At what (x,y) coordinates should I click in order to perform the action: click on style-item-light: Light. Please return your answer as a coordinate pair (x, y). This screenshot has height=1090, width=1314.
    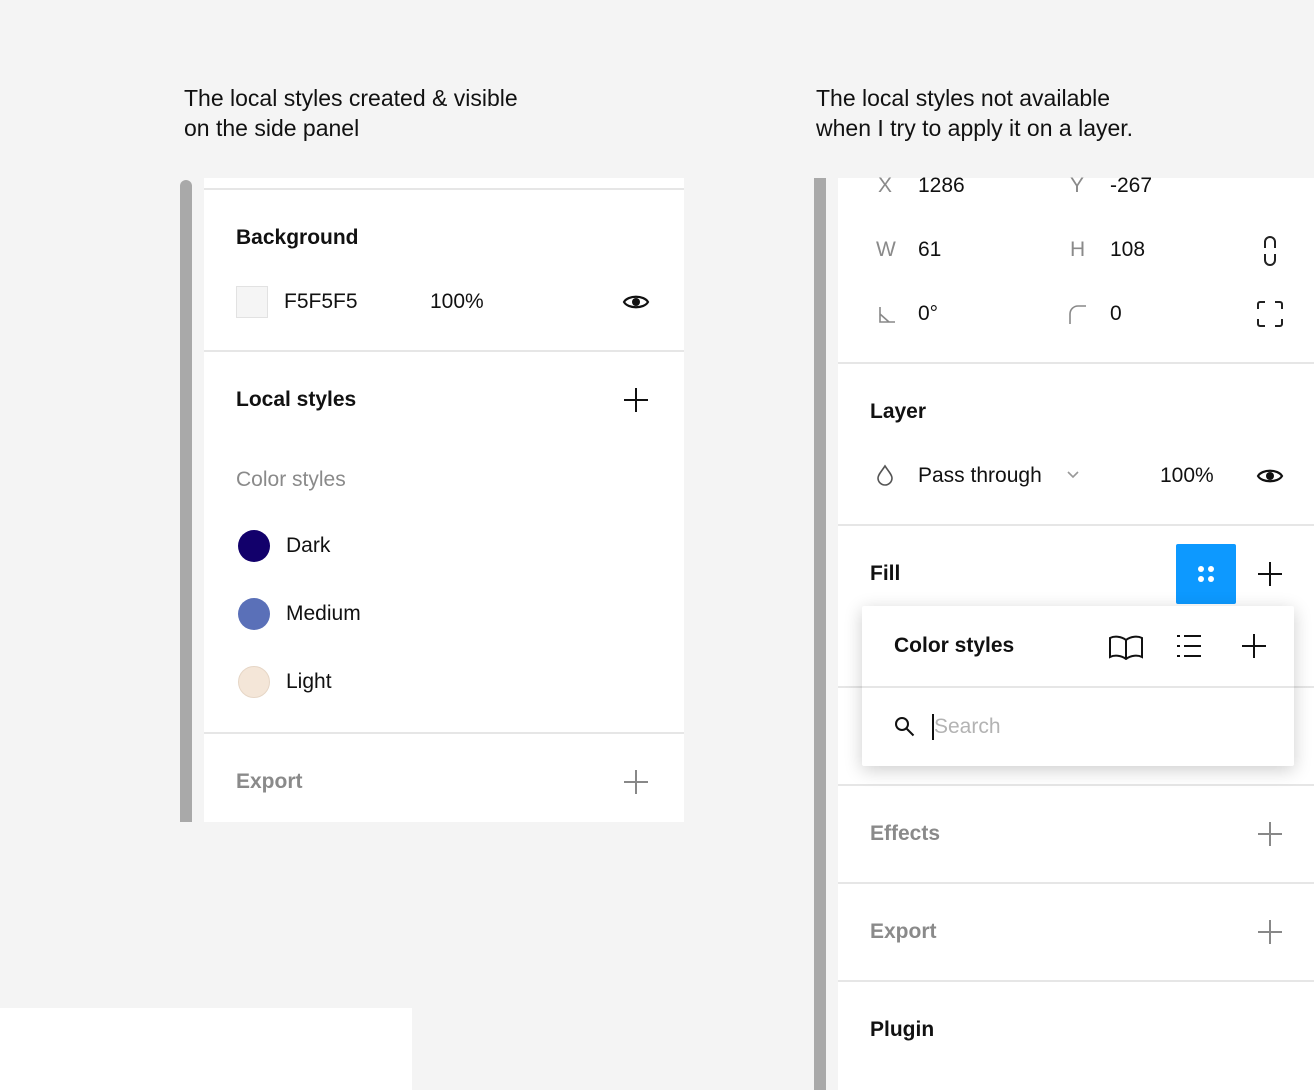
    Looking at the image, I should click on (309, 682).